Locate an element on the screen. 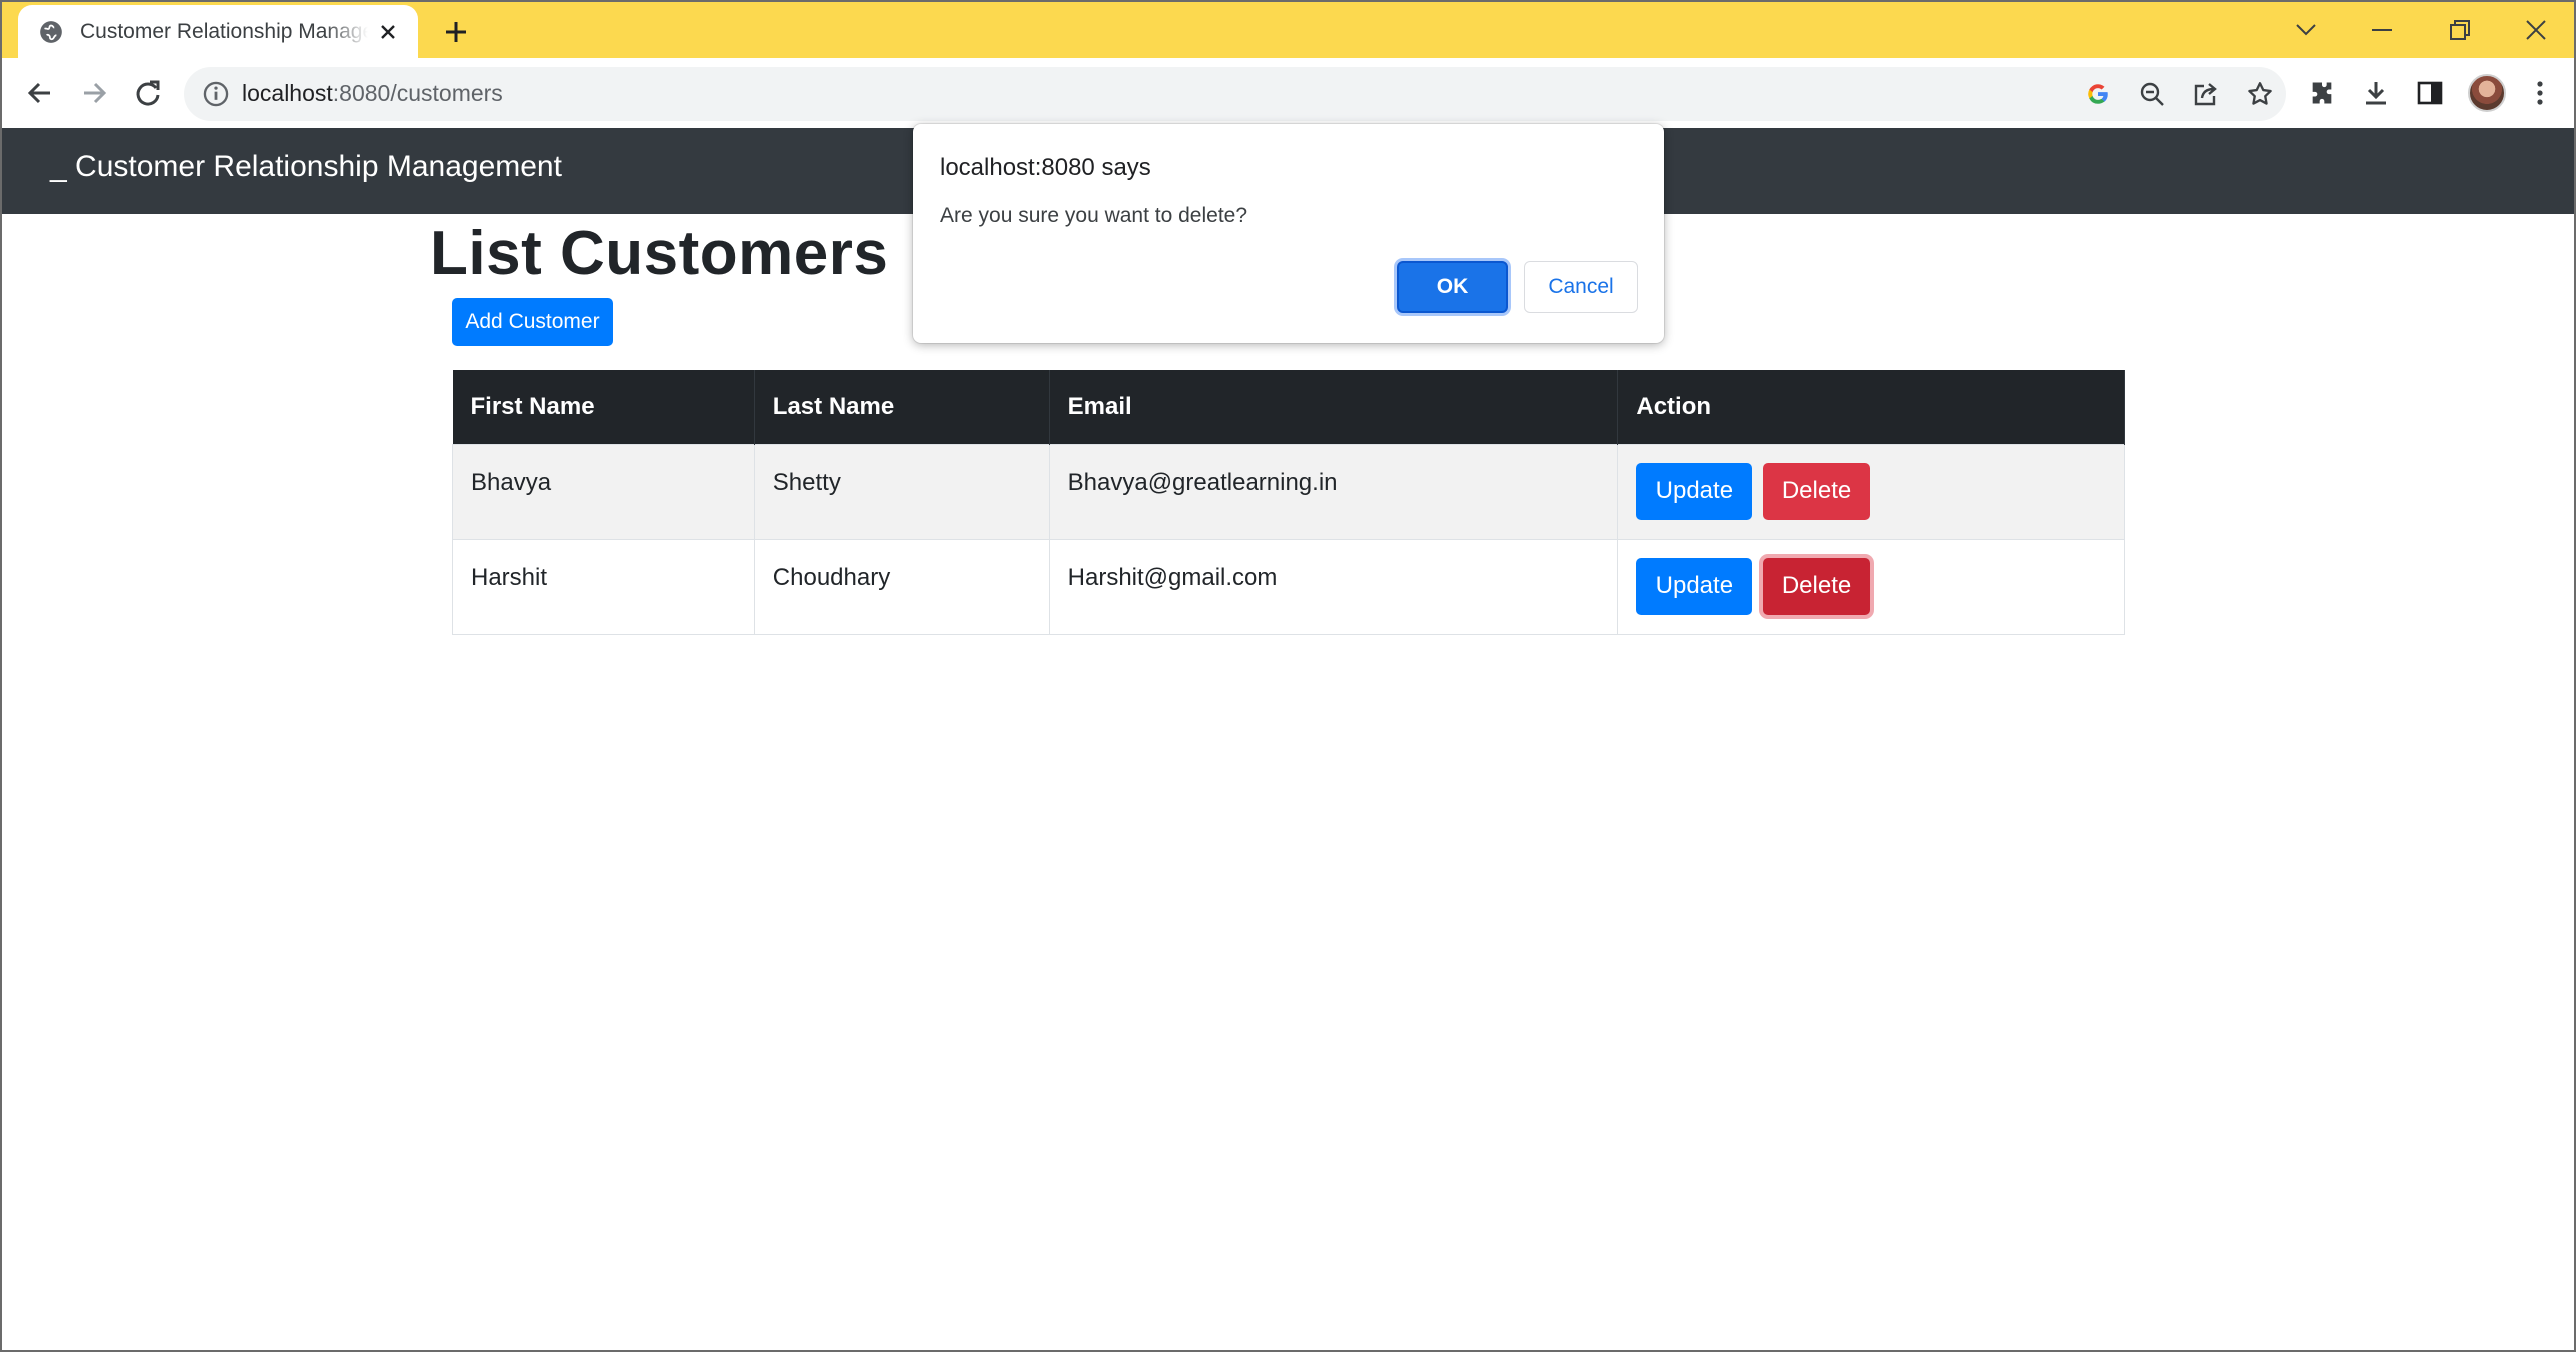  url-text: localhost:8080/customers is located at coordinates (372, 93).